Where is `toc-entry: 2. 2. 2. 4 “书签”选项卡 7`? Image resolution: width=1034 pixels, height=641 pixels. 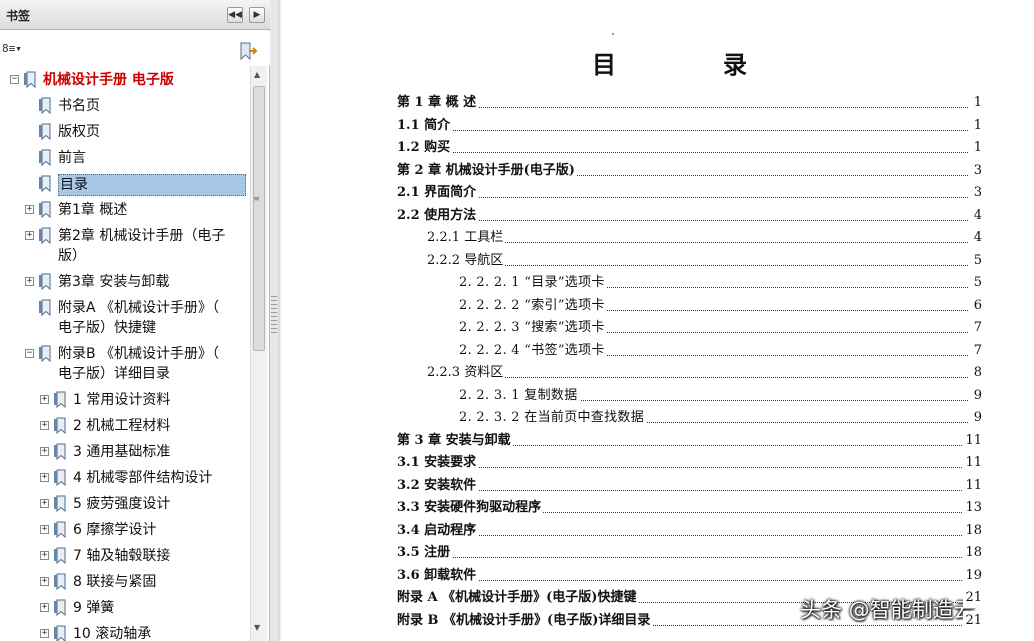 toc-entry: 2. 2. 2. 4 “书签”选项卡 7 is located at coordinates (720, 351).